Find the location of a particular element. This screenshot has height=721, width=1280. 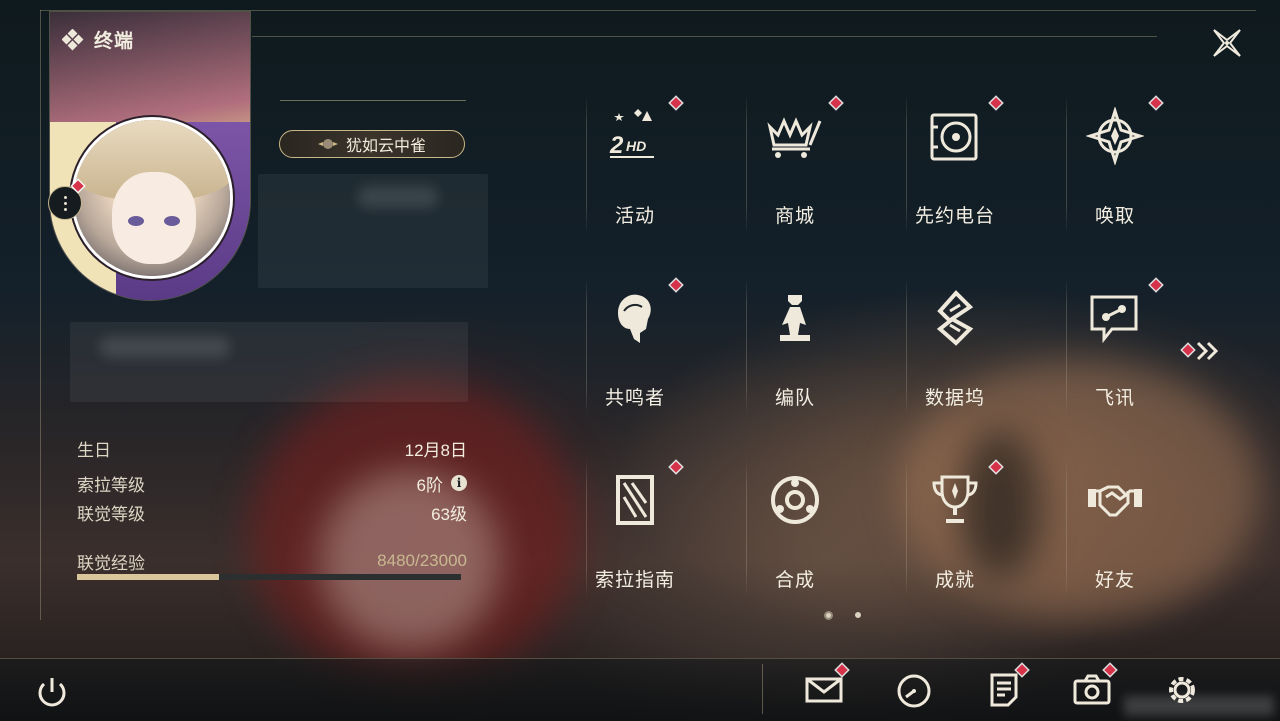

menu-label: 好友 is located at coordinates (1114, 580).